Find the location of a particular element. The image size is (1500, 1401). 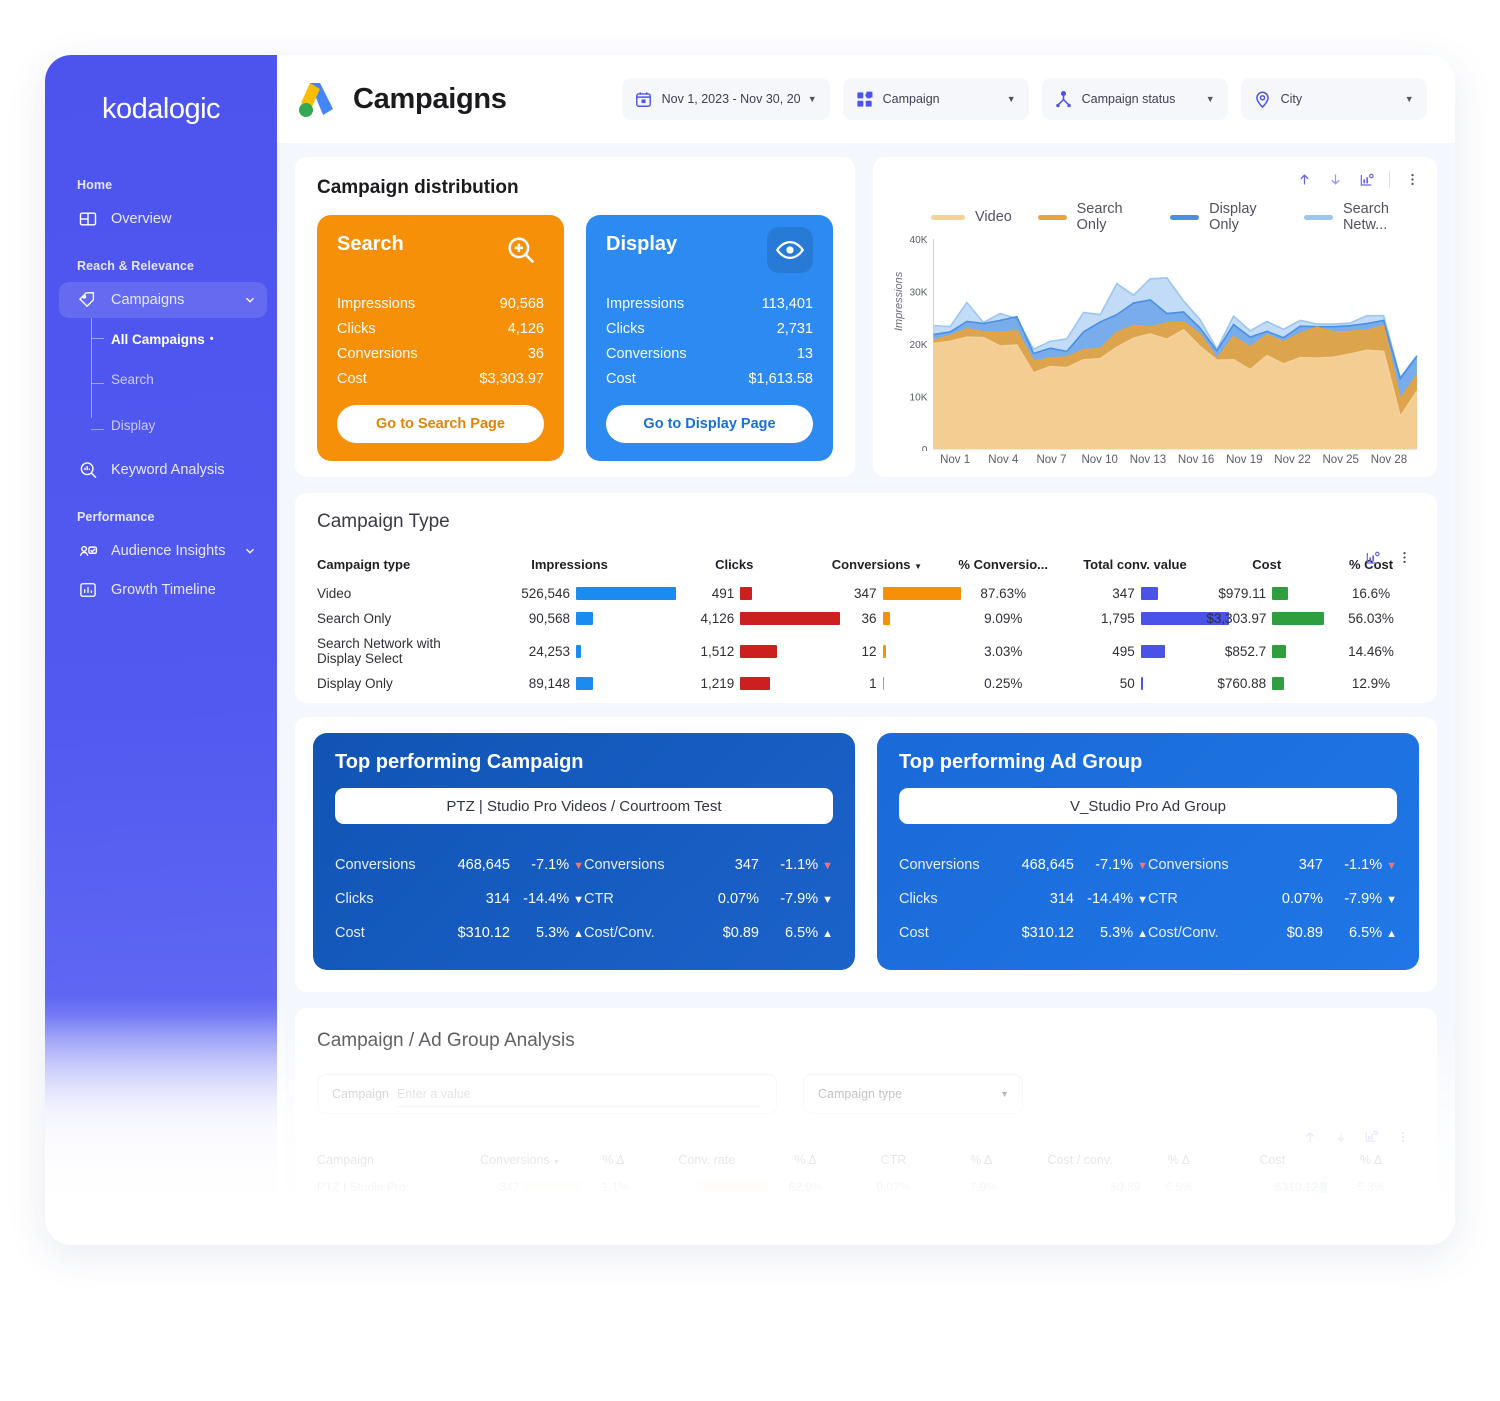

date-range-filter: Nov 1, 2023 - Nov 30, 20 ▼ is located at coordinates (725, 99).